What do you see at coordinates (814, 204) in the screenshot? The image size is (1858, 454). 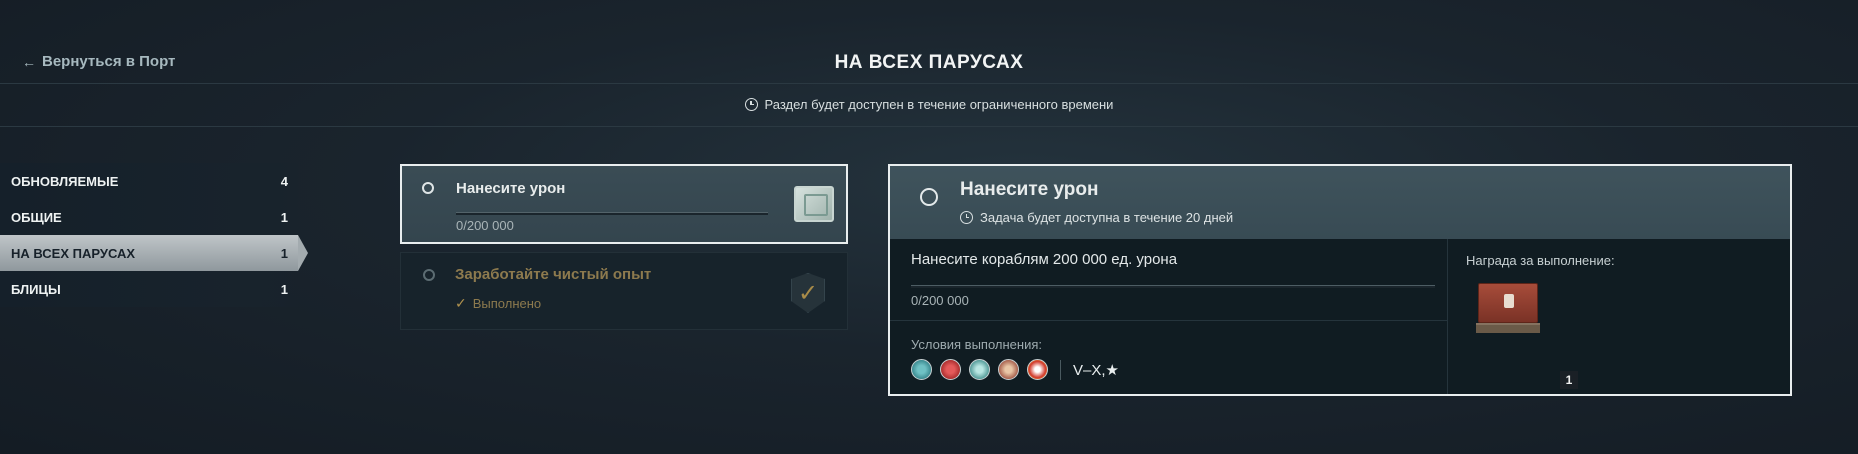 I see `ticket-reward-icon` at bounding box center [814, 204].